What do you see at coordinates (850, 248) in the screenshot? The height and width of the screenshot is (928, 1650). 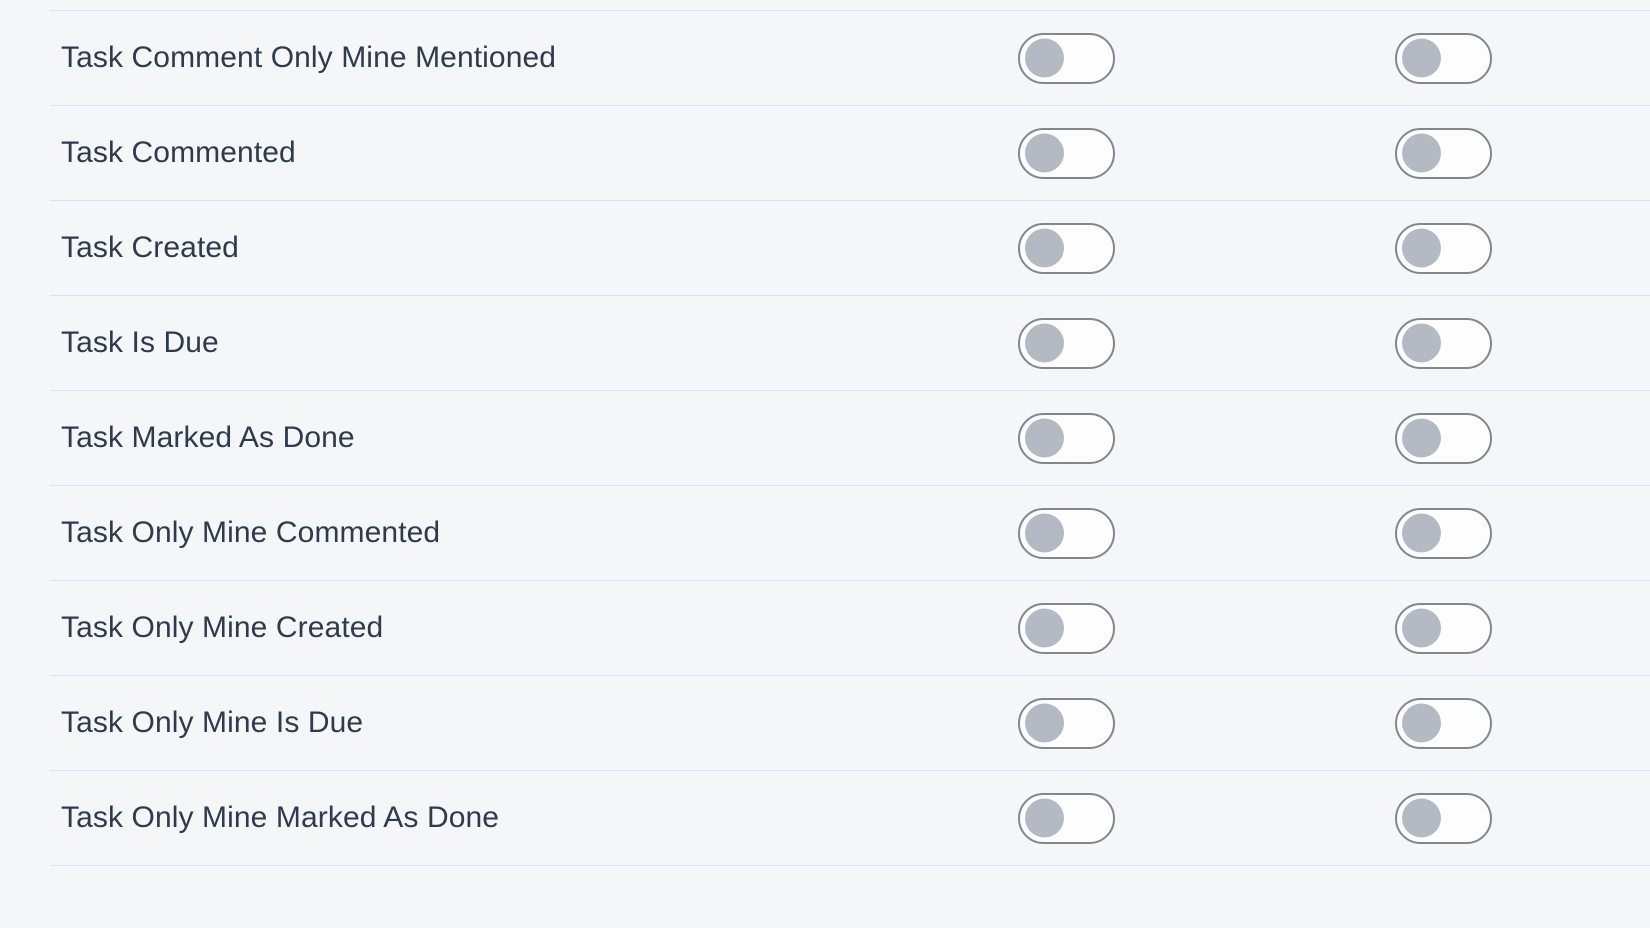 I see `table-row: Task Created` at bounding box center [850, 248].